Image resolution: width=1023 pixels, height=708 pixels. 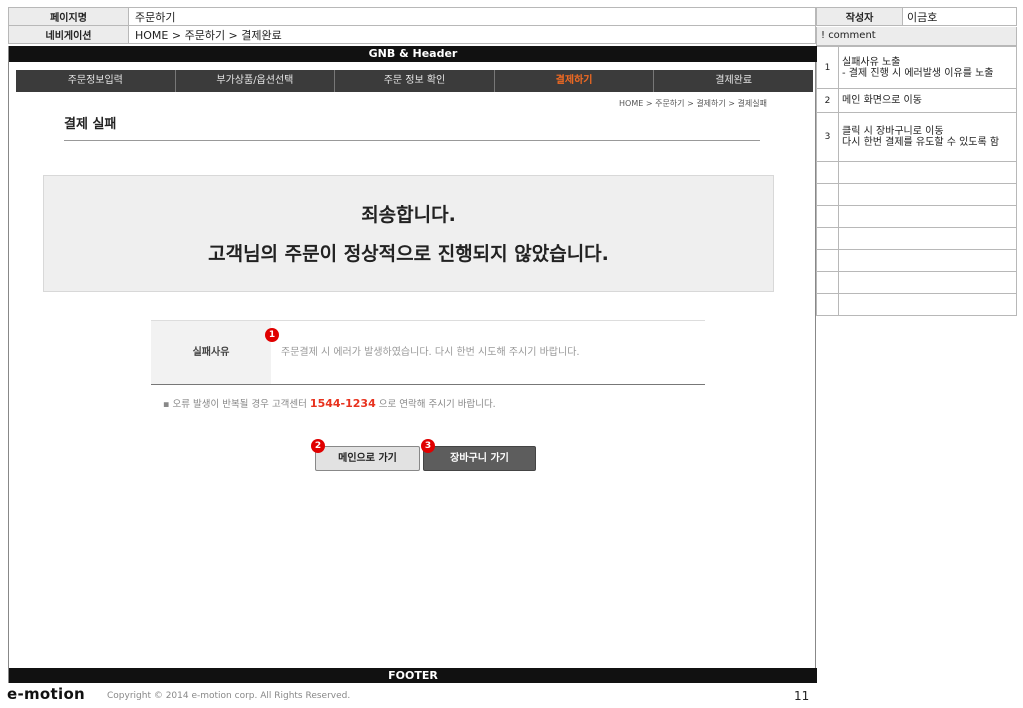 What do you see at coordinates (916, 36) in the screenshot?
I see `comment-header: ! comment` at bounding box center [916, 36].